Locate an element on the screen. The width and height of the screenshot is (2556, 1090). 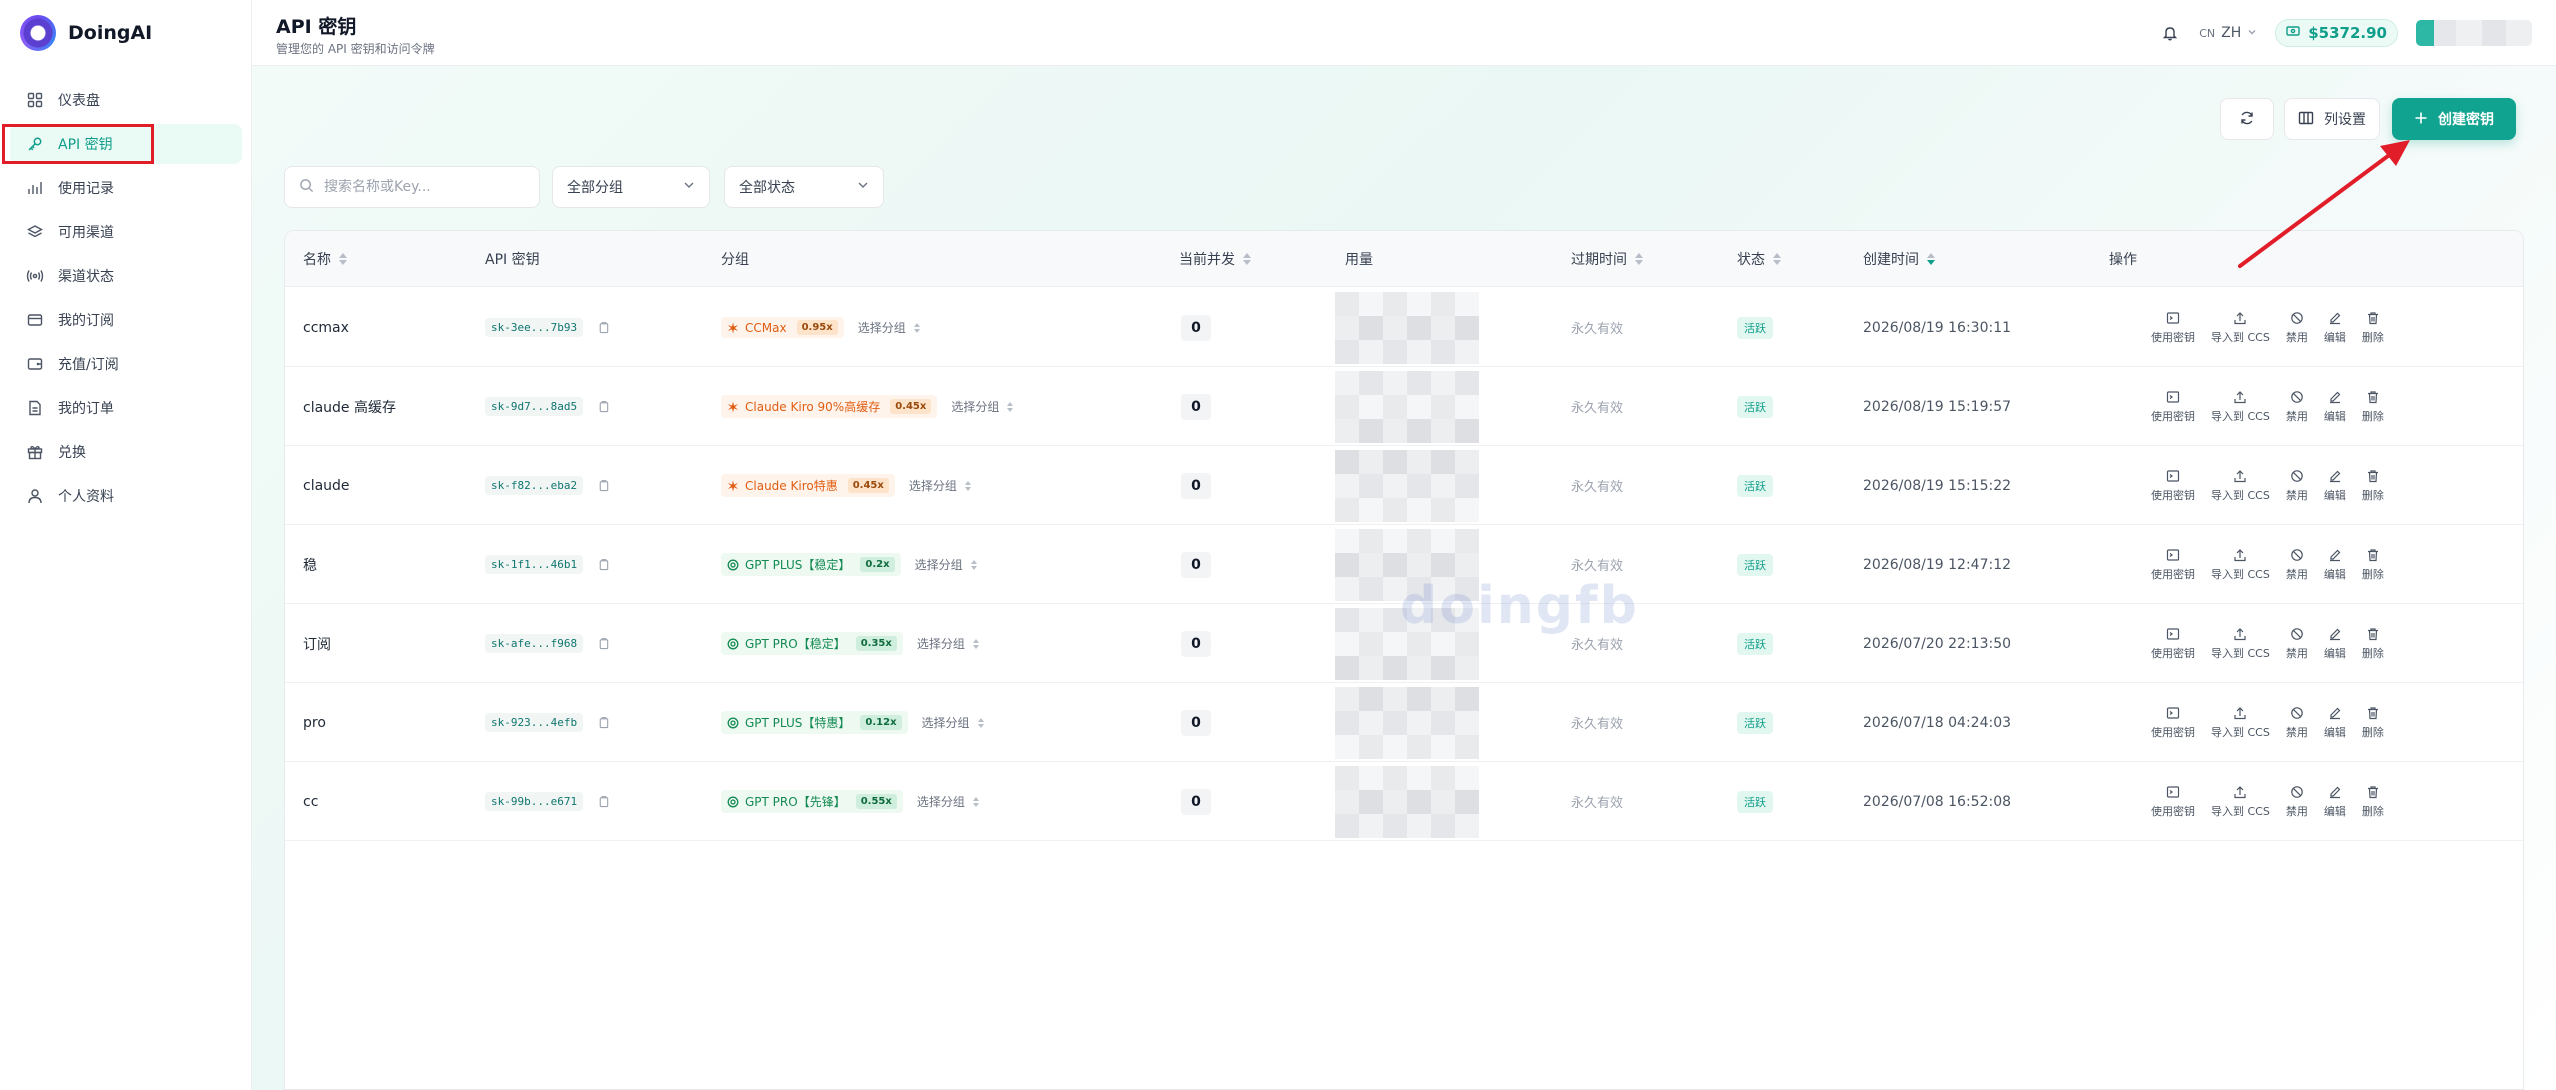
sidebar-item-recharge: 充值/订阅 is located at coordinates (126, 364).